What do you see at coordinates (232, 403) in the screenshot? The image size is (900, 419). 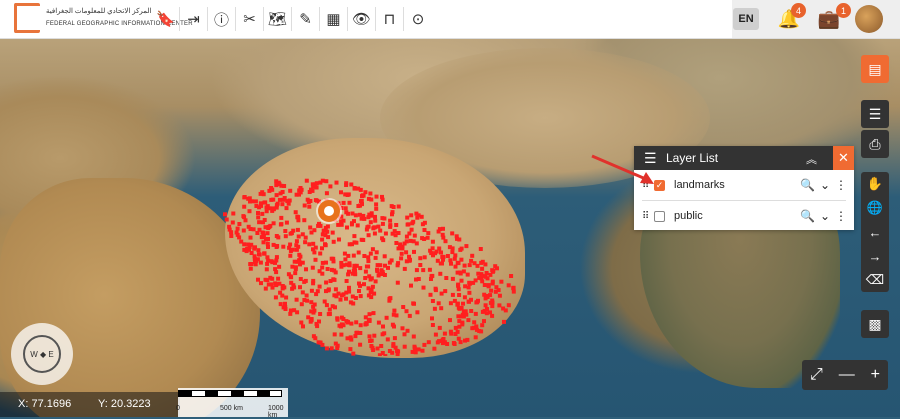 I see `scale-bar: 0 500 km 1000 km` at bounding box center [232, 403].